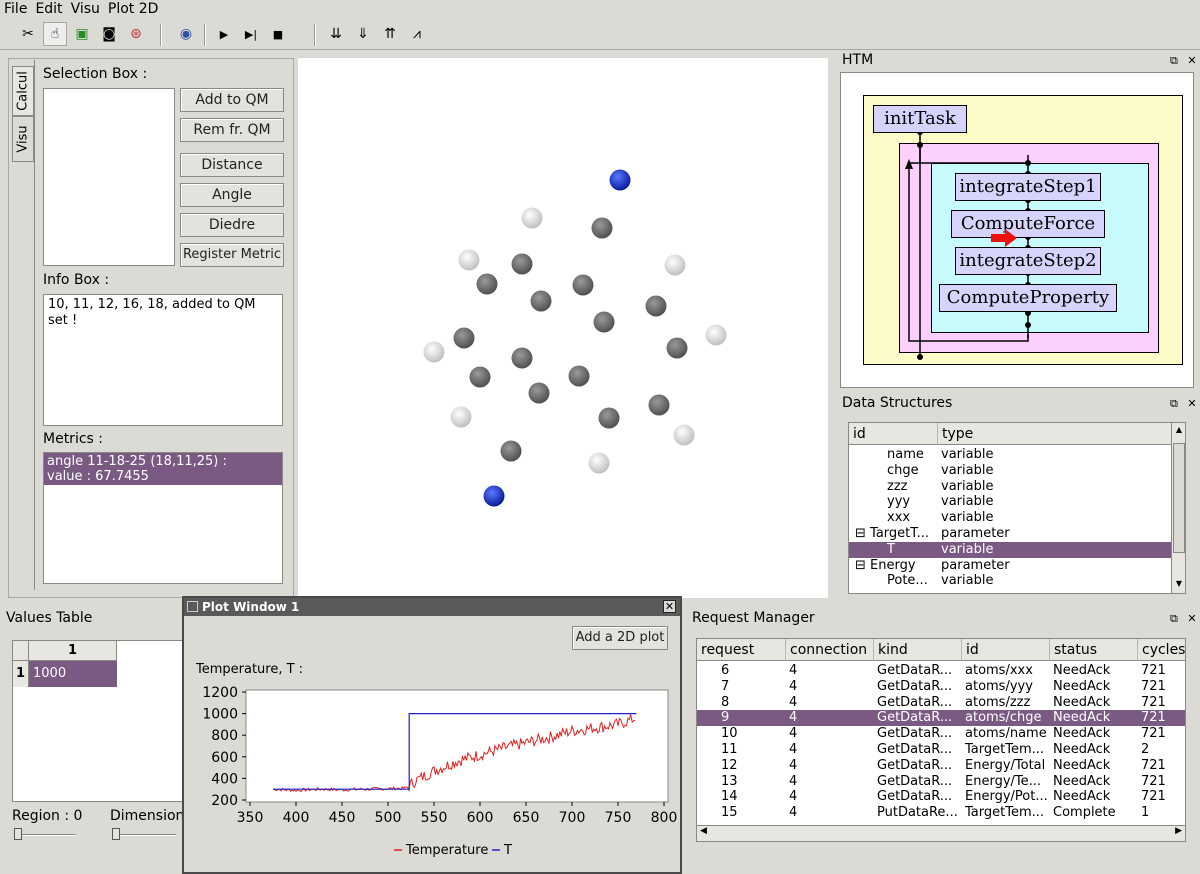 This screenshot has height=874, width=1200. I want to click on request-row: 14 4 GetDataR... Energy/Pot... NeedAck 721, so click(941, 797).